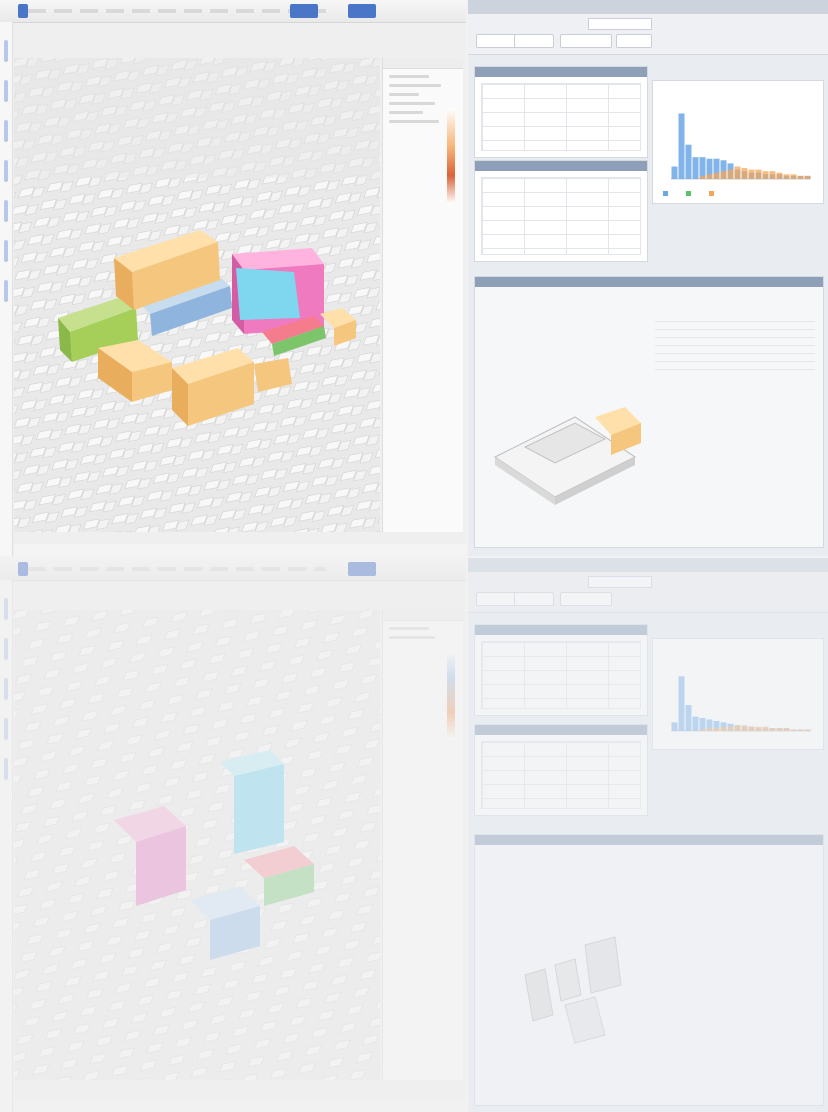  What do you see at coordinates (177, 569) in the screenshot?
I see `toolbar-items` at bounding box center [177, 569].